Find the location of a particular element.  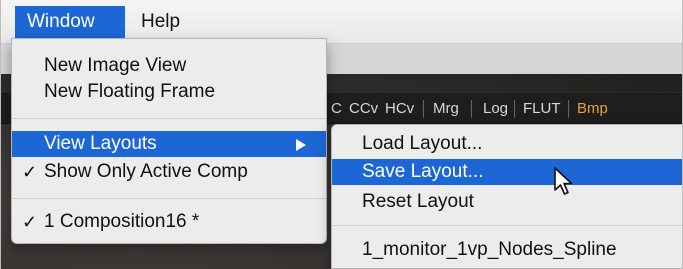

menu-help-label: Help is located at coordinates (161, 21).